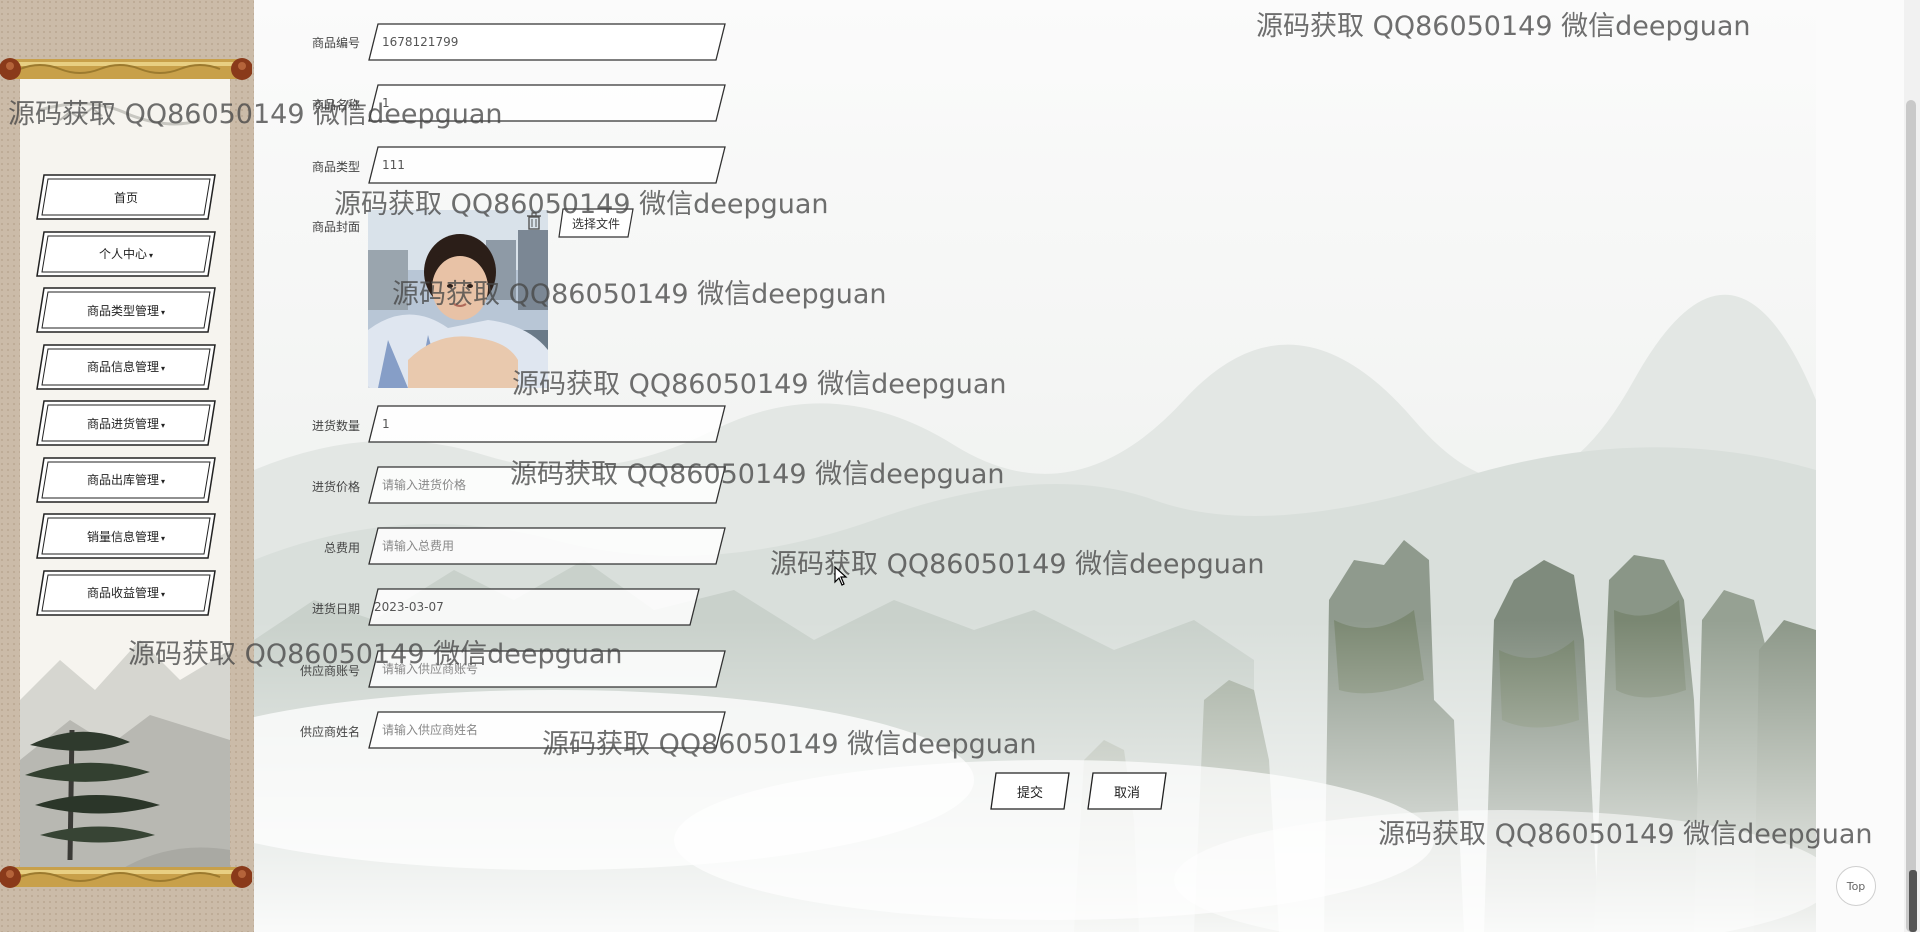 This screenshot has height=932, width=1920. I want to click on product-cover-image, so click(458, 299).